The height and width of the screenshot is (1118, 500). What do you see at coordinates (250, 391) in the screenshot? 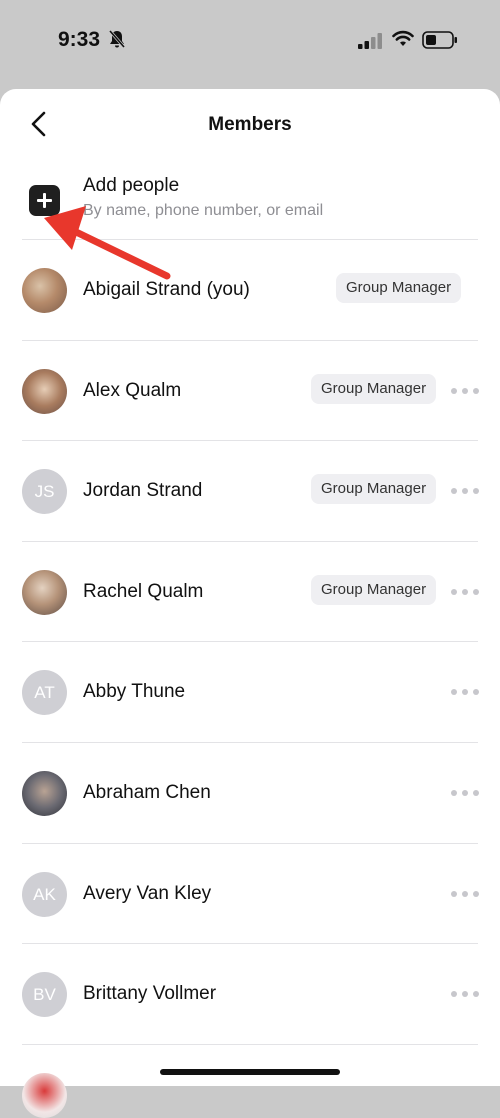
I see `member-row: Alex Qualm Group Manager` at bounding box center [250, 391].